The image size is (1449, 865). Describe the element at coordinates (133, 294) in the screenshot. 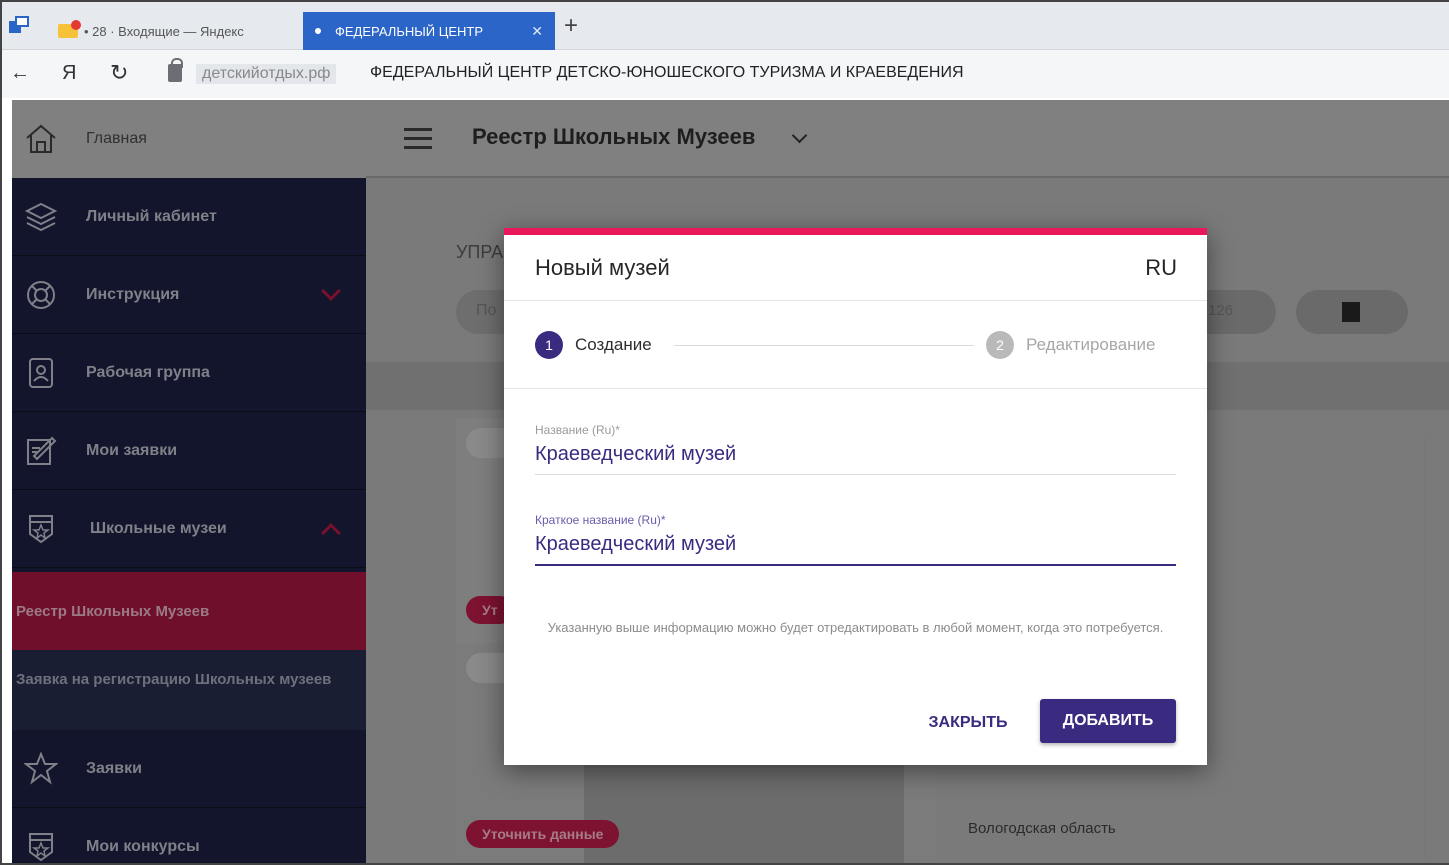

I see `sidebar-item-label: Инструкция` at that location.